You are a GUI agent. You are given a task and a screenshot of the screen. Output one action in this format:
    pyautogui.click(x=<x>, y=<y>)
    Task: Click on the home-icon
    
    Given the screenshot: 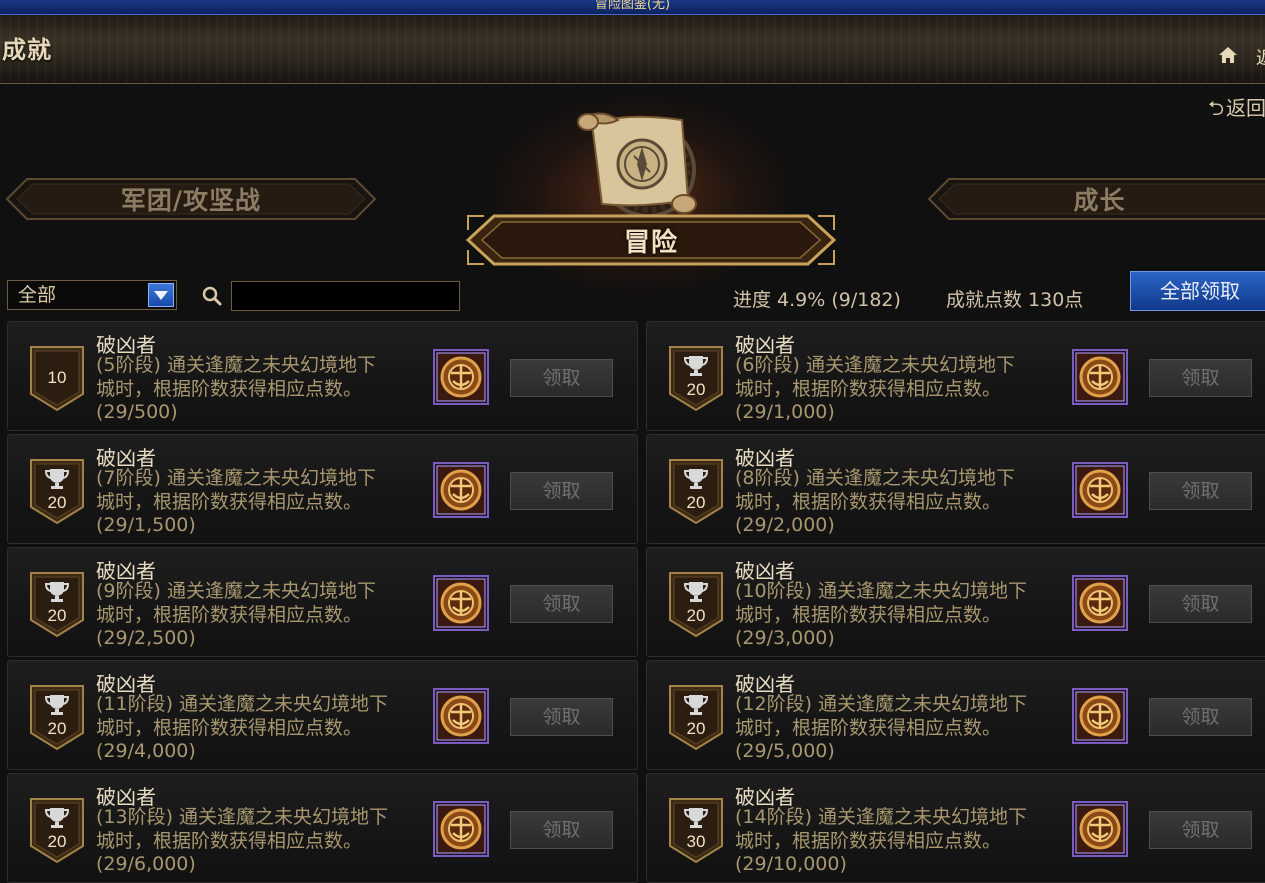 What is the action you would take?
    pyautogui.click(x=1228, y=55)
    